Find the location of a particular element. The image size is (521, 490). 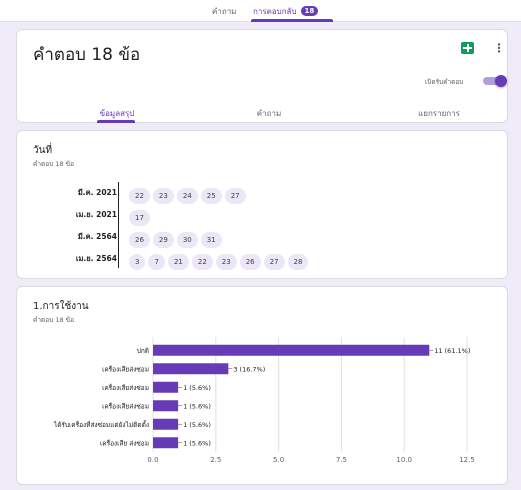

tab-responses: การตอบกลับ 18 is located at coordinates (286, 11).